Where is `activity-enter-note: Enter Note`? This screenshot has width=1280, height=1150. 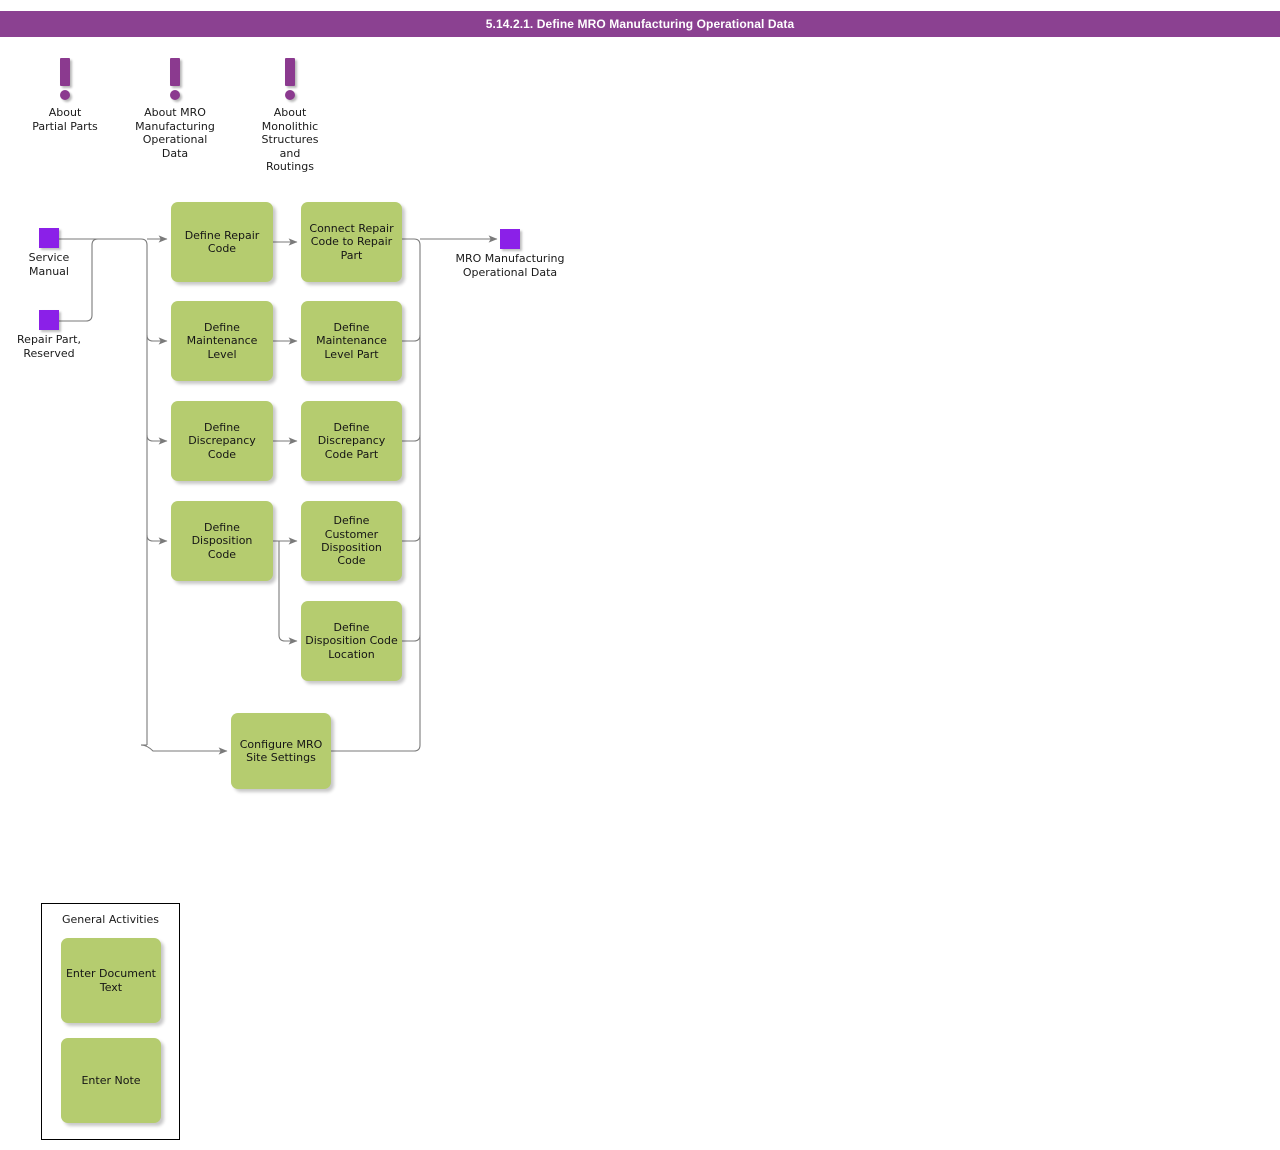
activity-enter-note: Enter Note is located at coordinates (111, 1080).